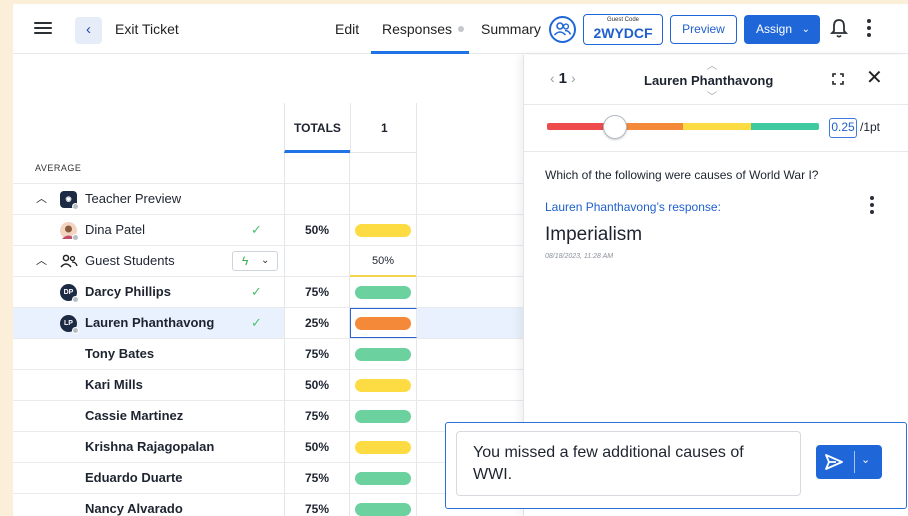 This screenshot has height=516, width=908. What do you see at coordinates (849, 462) in the screenshot?
I see `send-feedback-button: ⌄` at bounding box center [849, 462].